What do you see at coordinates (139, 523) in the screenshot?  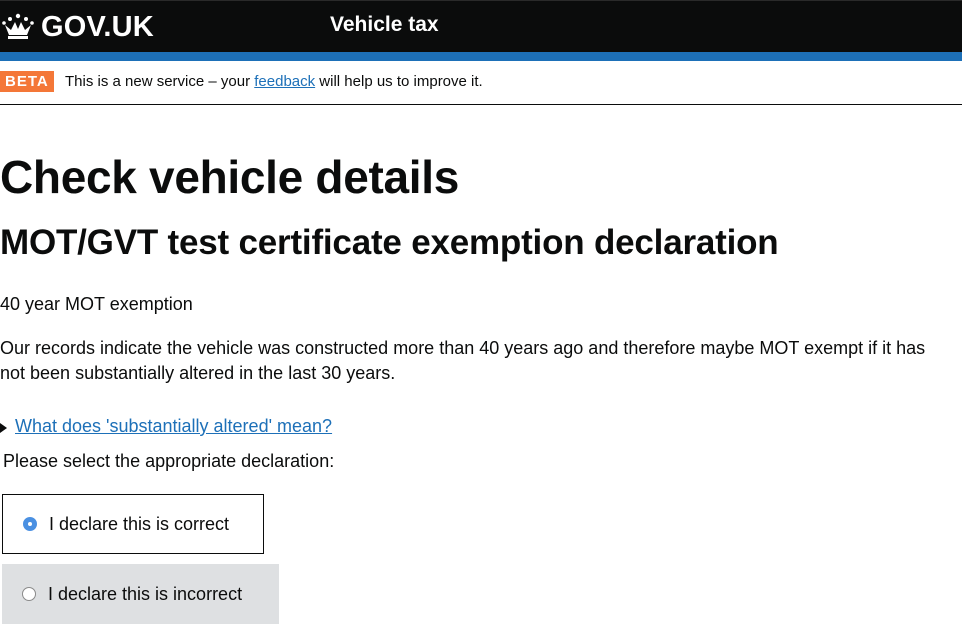 I see `radio-option-label: I declare this is correct` at bounding box center [139, 523].